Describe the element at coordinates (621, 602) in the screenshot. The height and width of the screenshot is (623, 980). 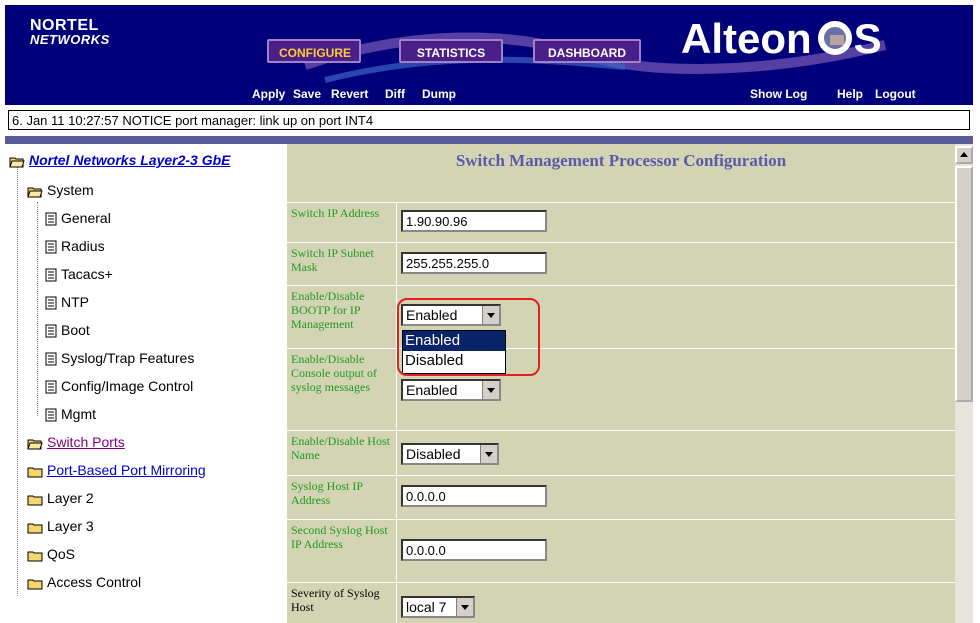
I see `form-row: Severity of Syslog Host local 7` at that location.